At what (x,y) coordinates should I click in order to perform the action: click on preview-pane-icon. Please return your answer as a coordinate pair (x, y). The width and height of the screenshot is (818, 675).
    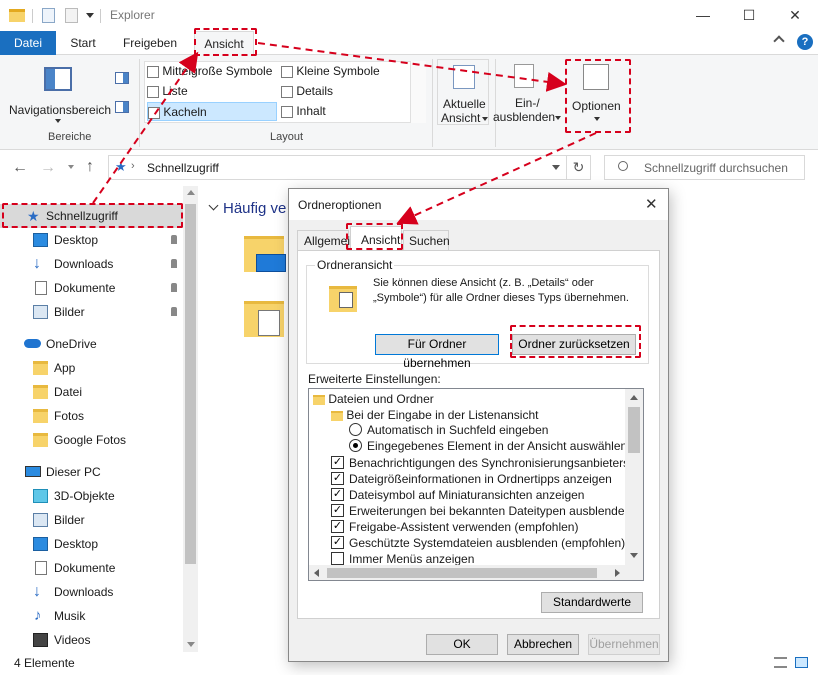
    Looking at the image, I should click on (122, 78).